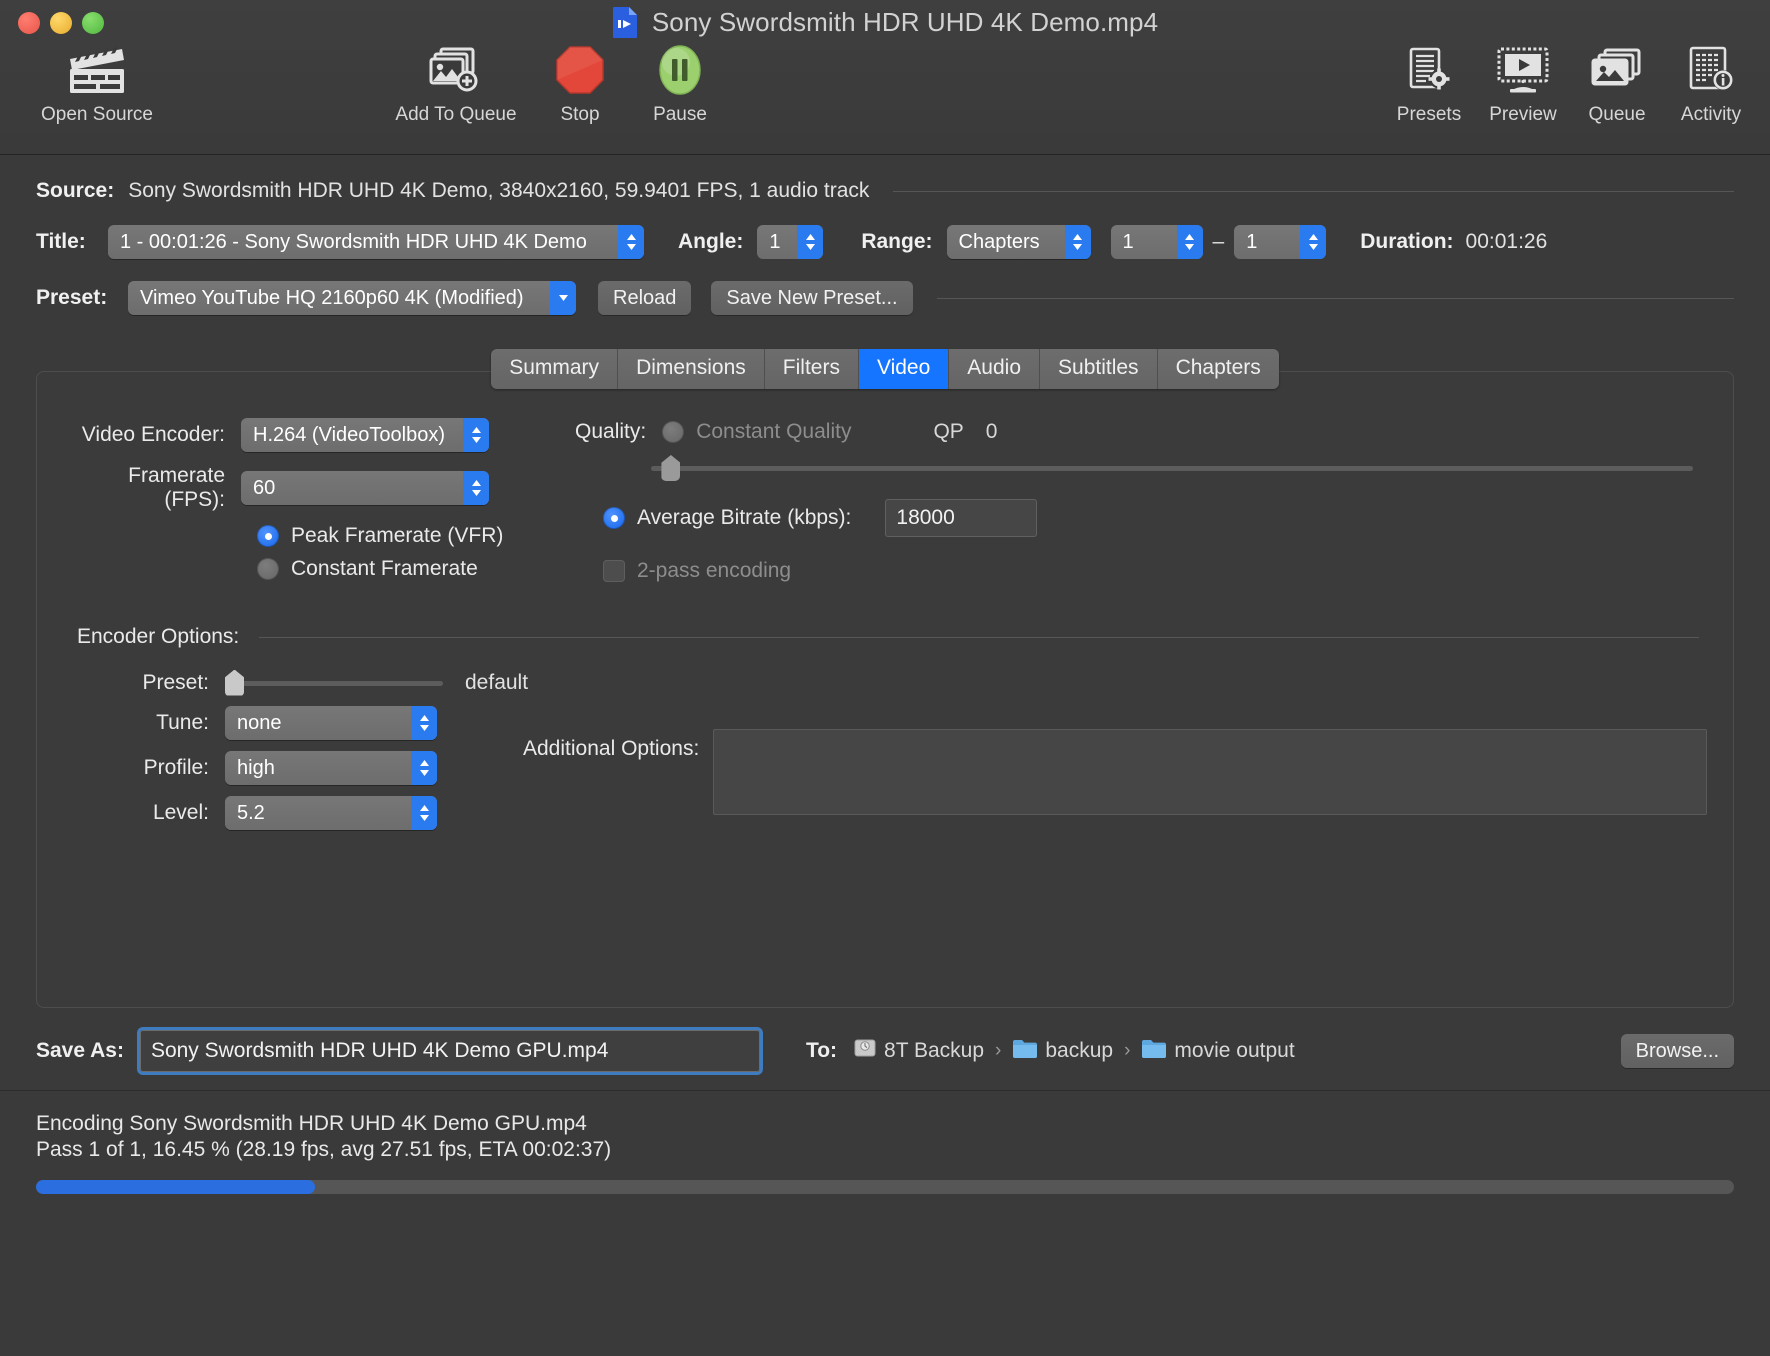 Image resolution: width=1770 pixels, height=1356 pixels. I want to click on encoder-level-select: 5.2, so click(331, 813).